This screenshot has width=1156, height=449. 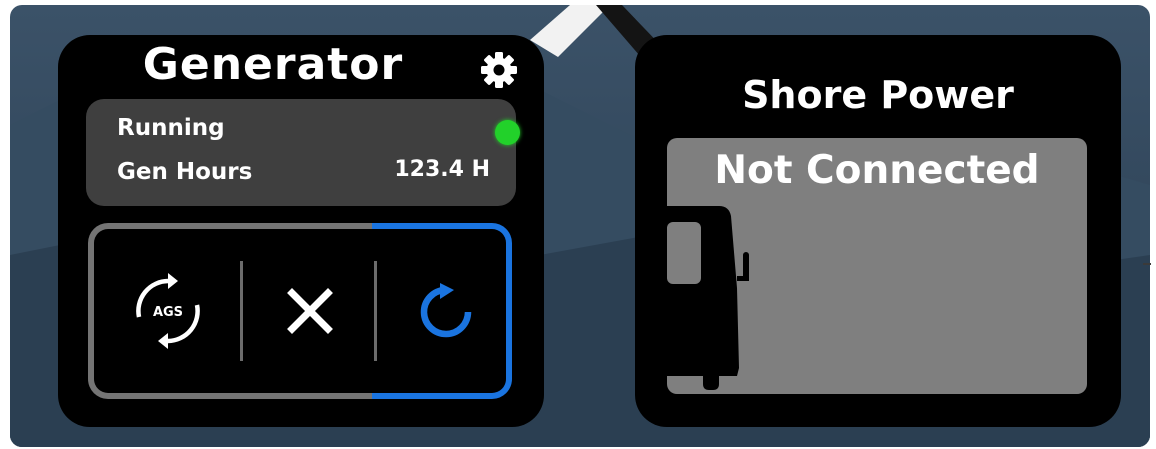 What do you see at coordinates (499, 70) in the screenshot?
I see `gear-icon` at bounding box center [499, 70].